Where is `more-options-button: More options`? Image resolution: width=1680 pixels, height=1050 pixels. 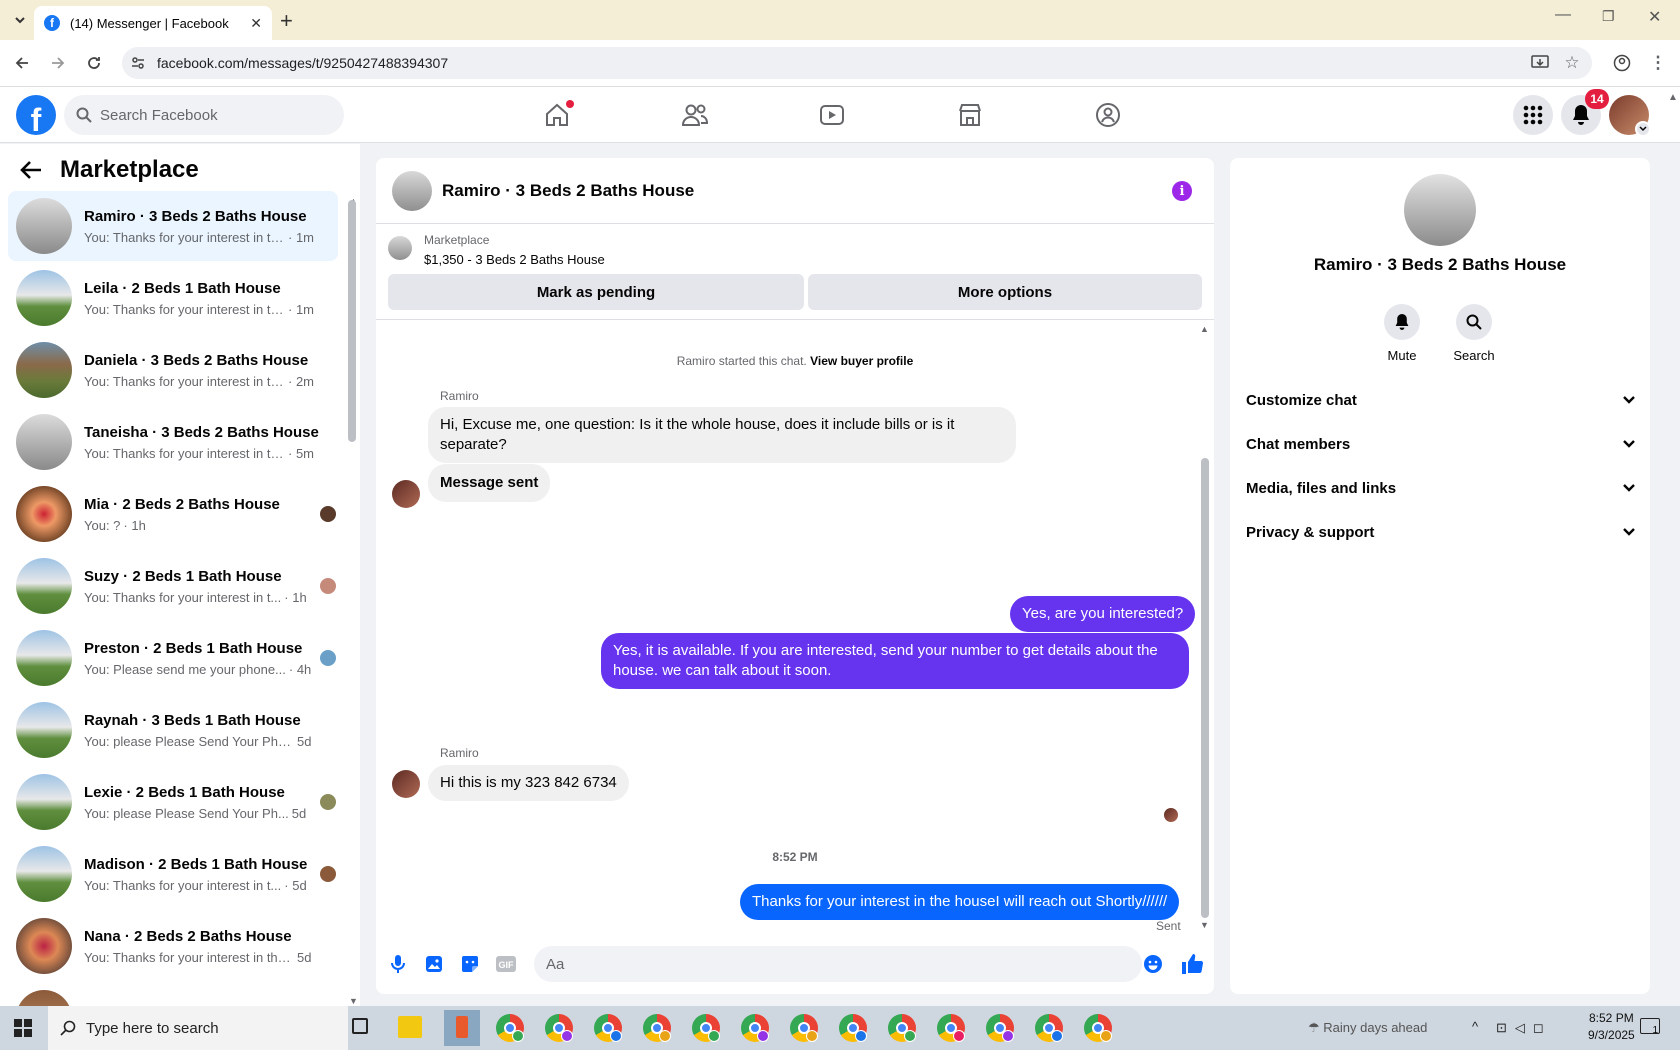 more-options-button: More options is located at coordinates (1005, 292).